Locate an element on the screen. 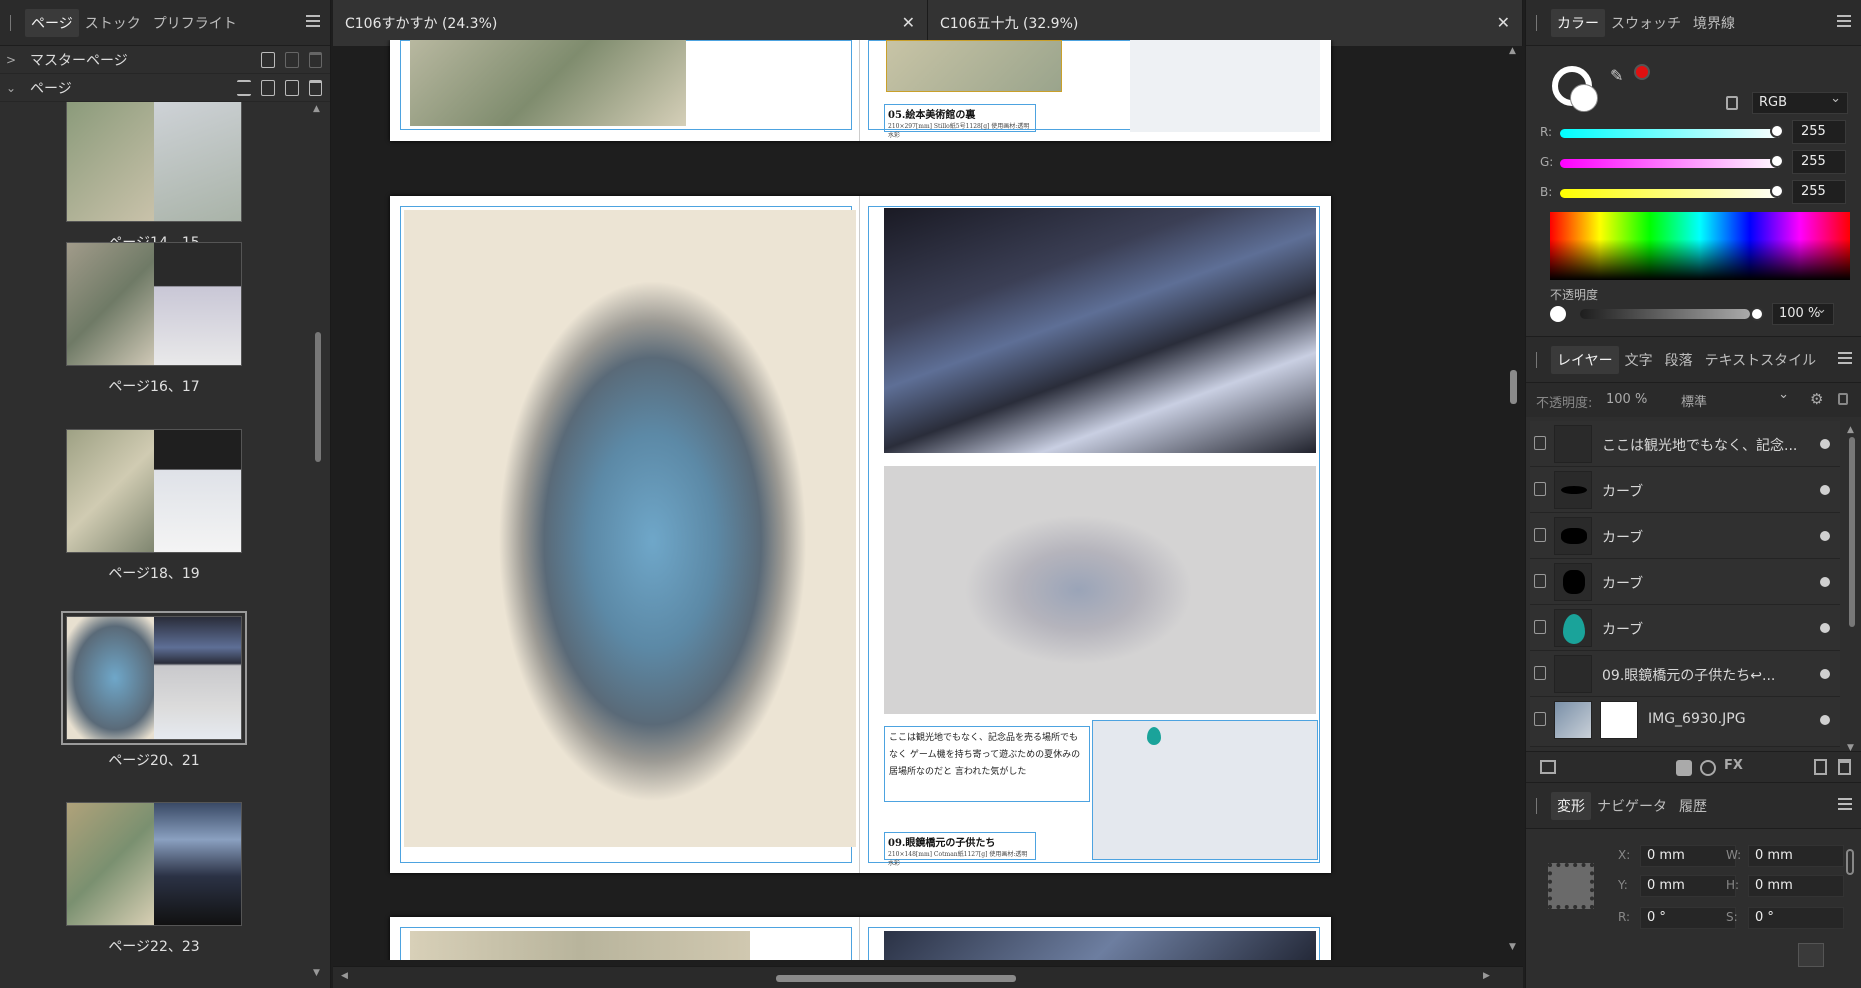 This screenshot has height=988, width=1861. red-value-input: 255 is located at coordinates (1819, 132).